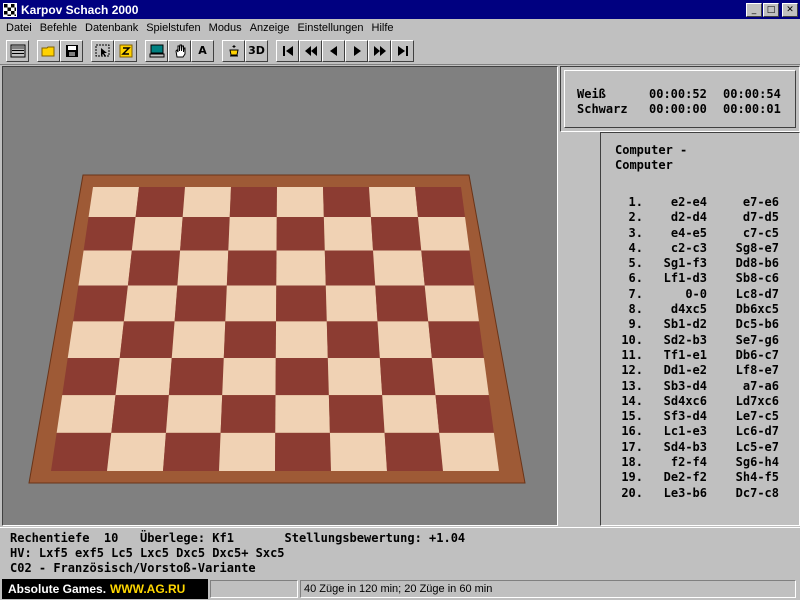  What do you see at coordinates (225, 28) in the screenshot?
I see `menu-modus: Modus` at bounding box center [225, 28].